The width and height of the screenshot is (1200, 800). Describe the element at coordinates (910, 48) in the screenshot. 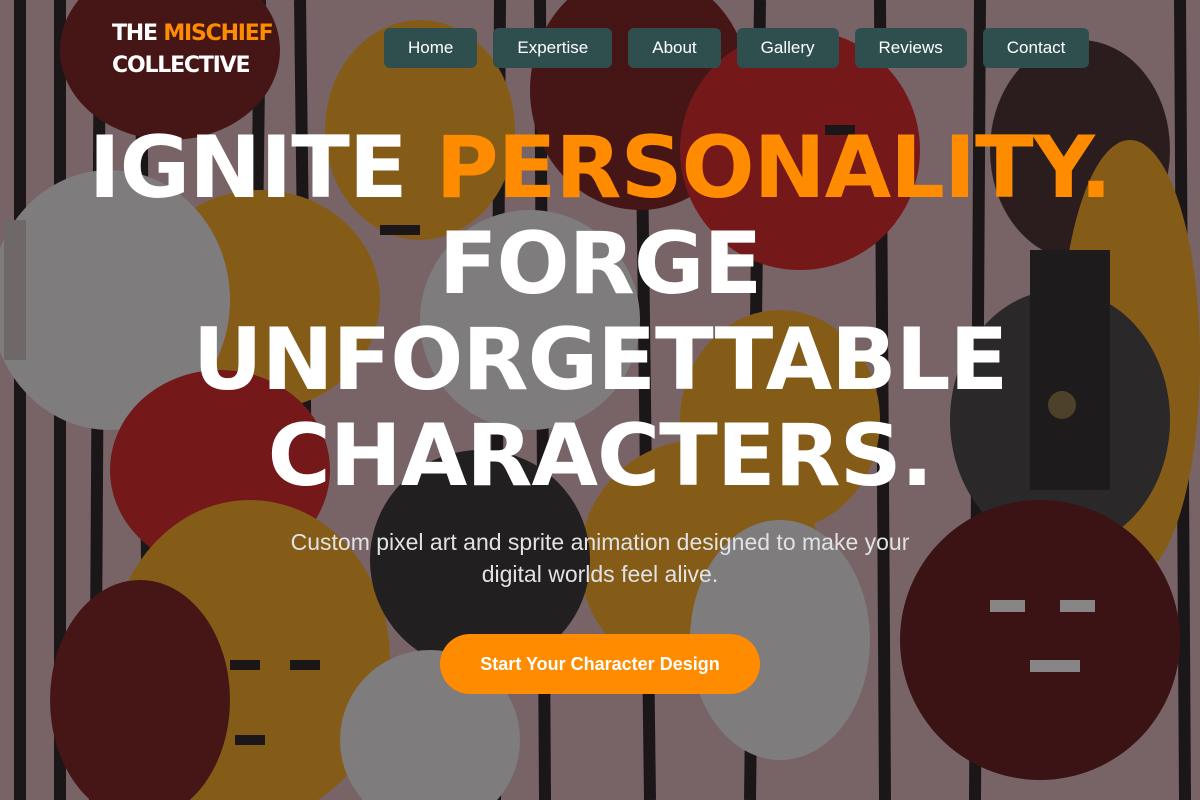

I see `nav-reviews-button: Reviews` at that location.